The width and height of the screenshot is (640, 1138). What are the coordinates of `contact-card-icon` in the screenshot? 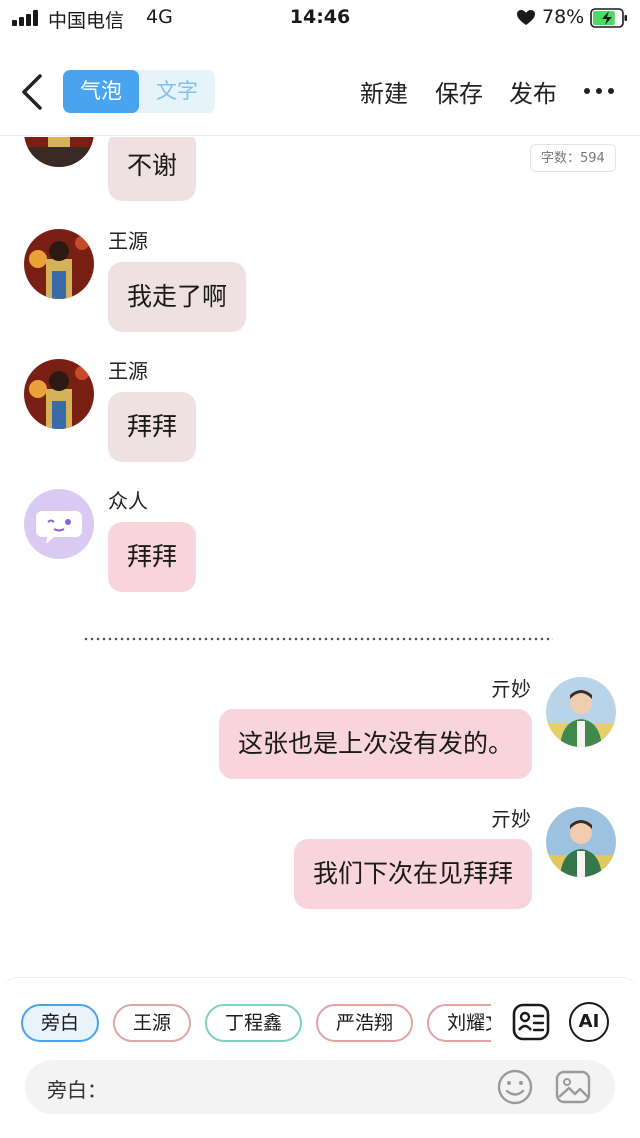 It's located at (531, 1022).